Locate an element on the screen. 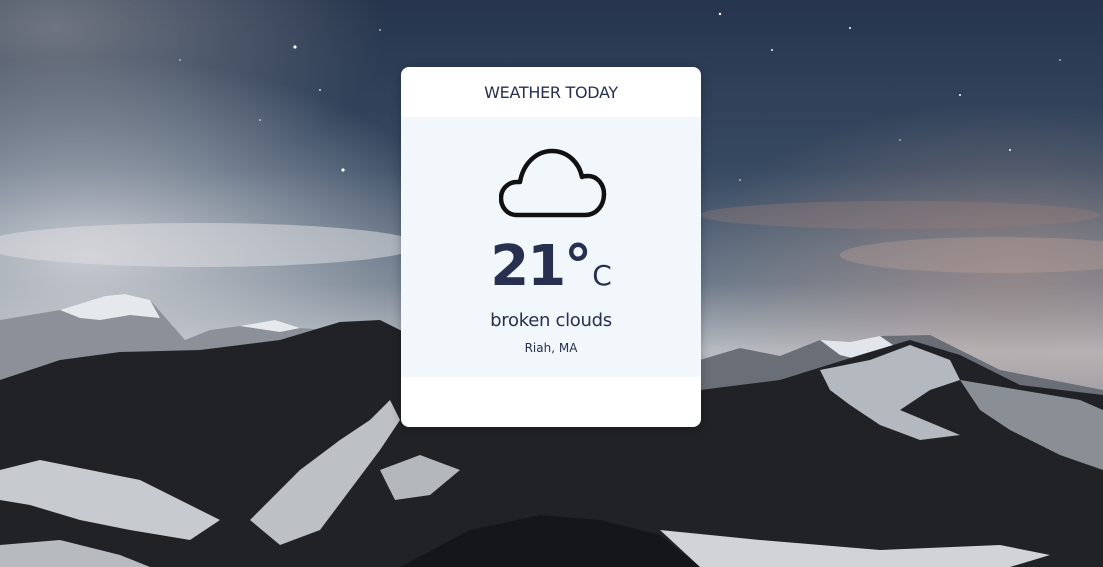 This screenshot has width=1103, height=567. temperature-unit: C is located at coordinates (602, 275).